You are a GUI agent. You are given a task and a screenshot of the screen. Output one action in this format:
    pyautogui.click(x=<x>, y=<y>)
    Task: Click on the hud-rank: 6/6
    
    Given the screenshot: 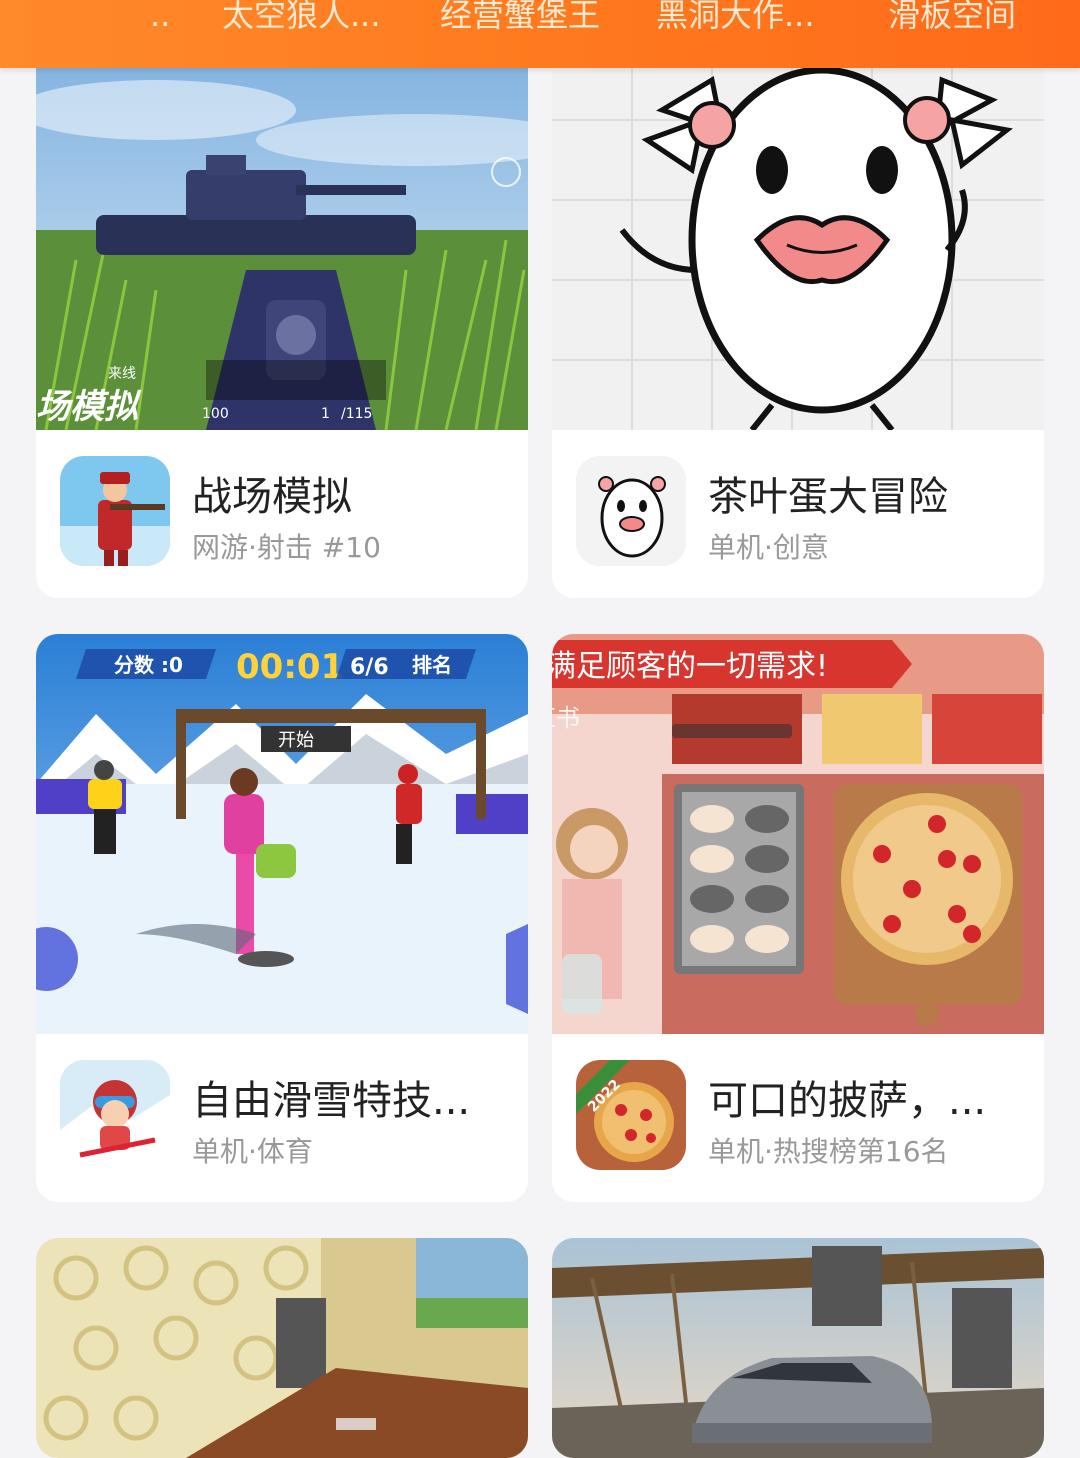 What is the action you would take?
    pyautogui.click(x=369, y=667)
    